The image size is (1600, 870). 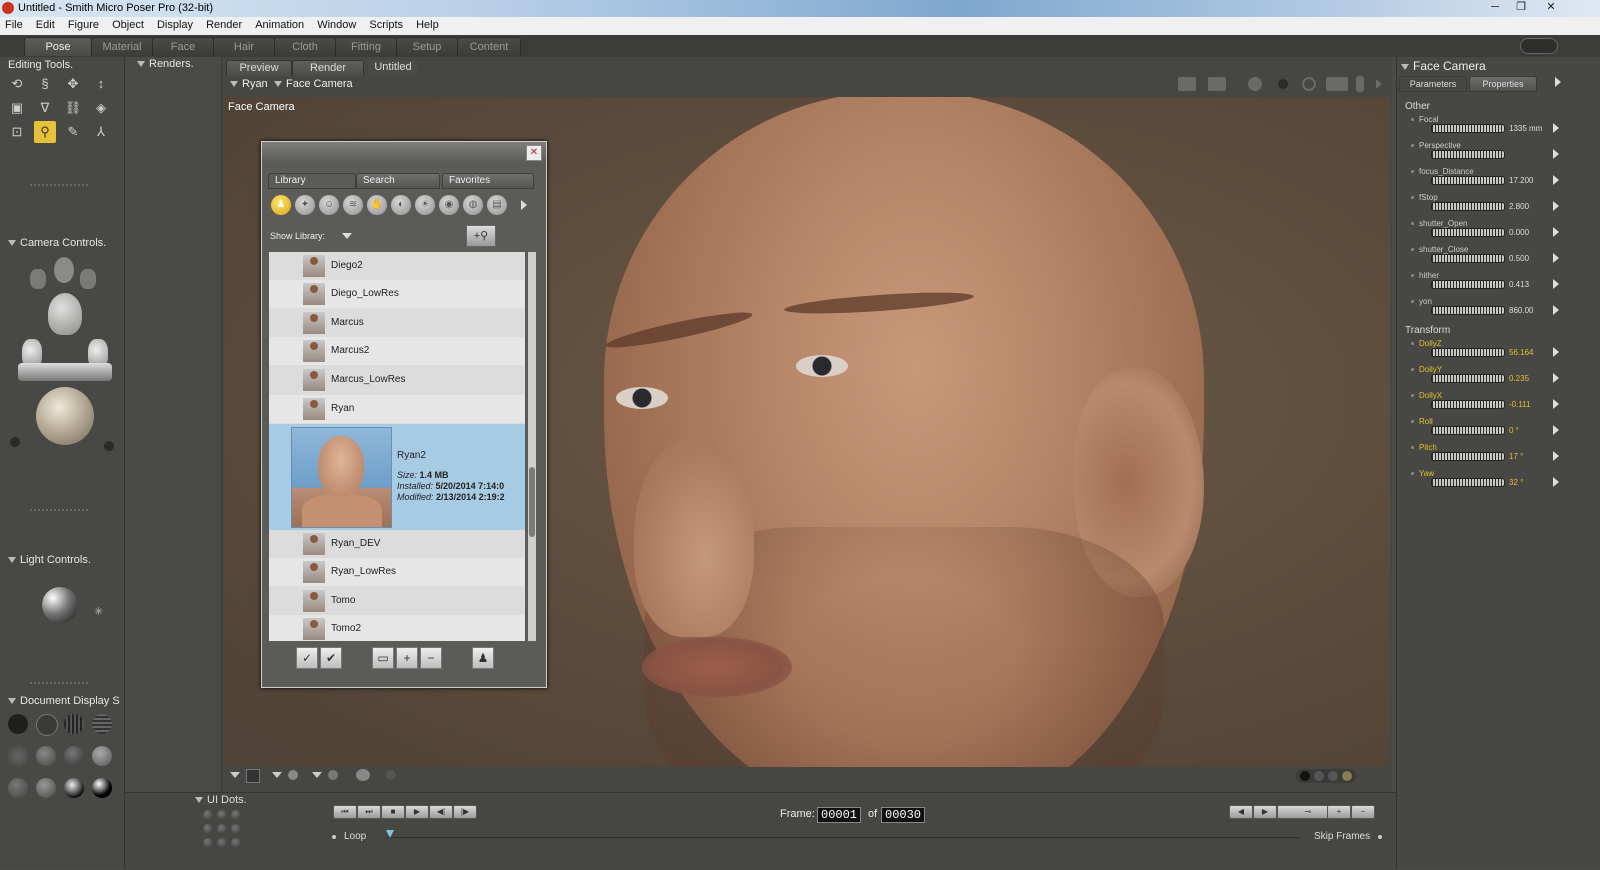 I want to click on show-library-dropdown-icon, so click(x=347, y=236).